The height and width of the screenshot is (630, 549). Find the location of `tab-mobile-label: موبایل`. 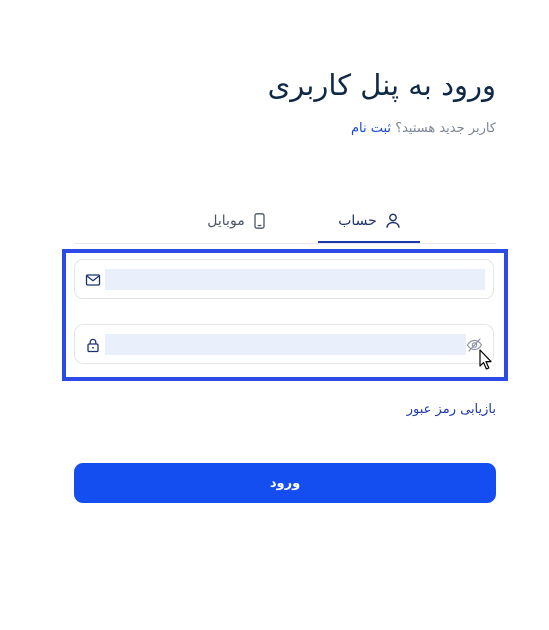

tab-mobile-label: موبایل is located at coordinates (226, 220).